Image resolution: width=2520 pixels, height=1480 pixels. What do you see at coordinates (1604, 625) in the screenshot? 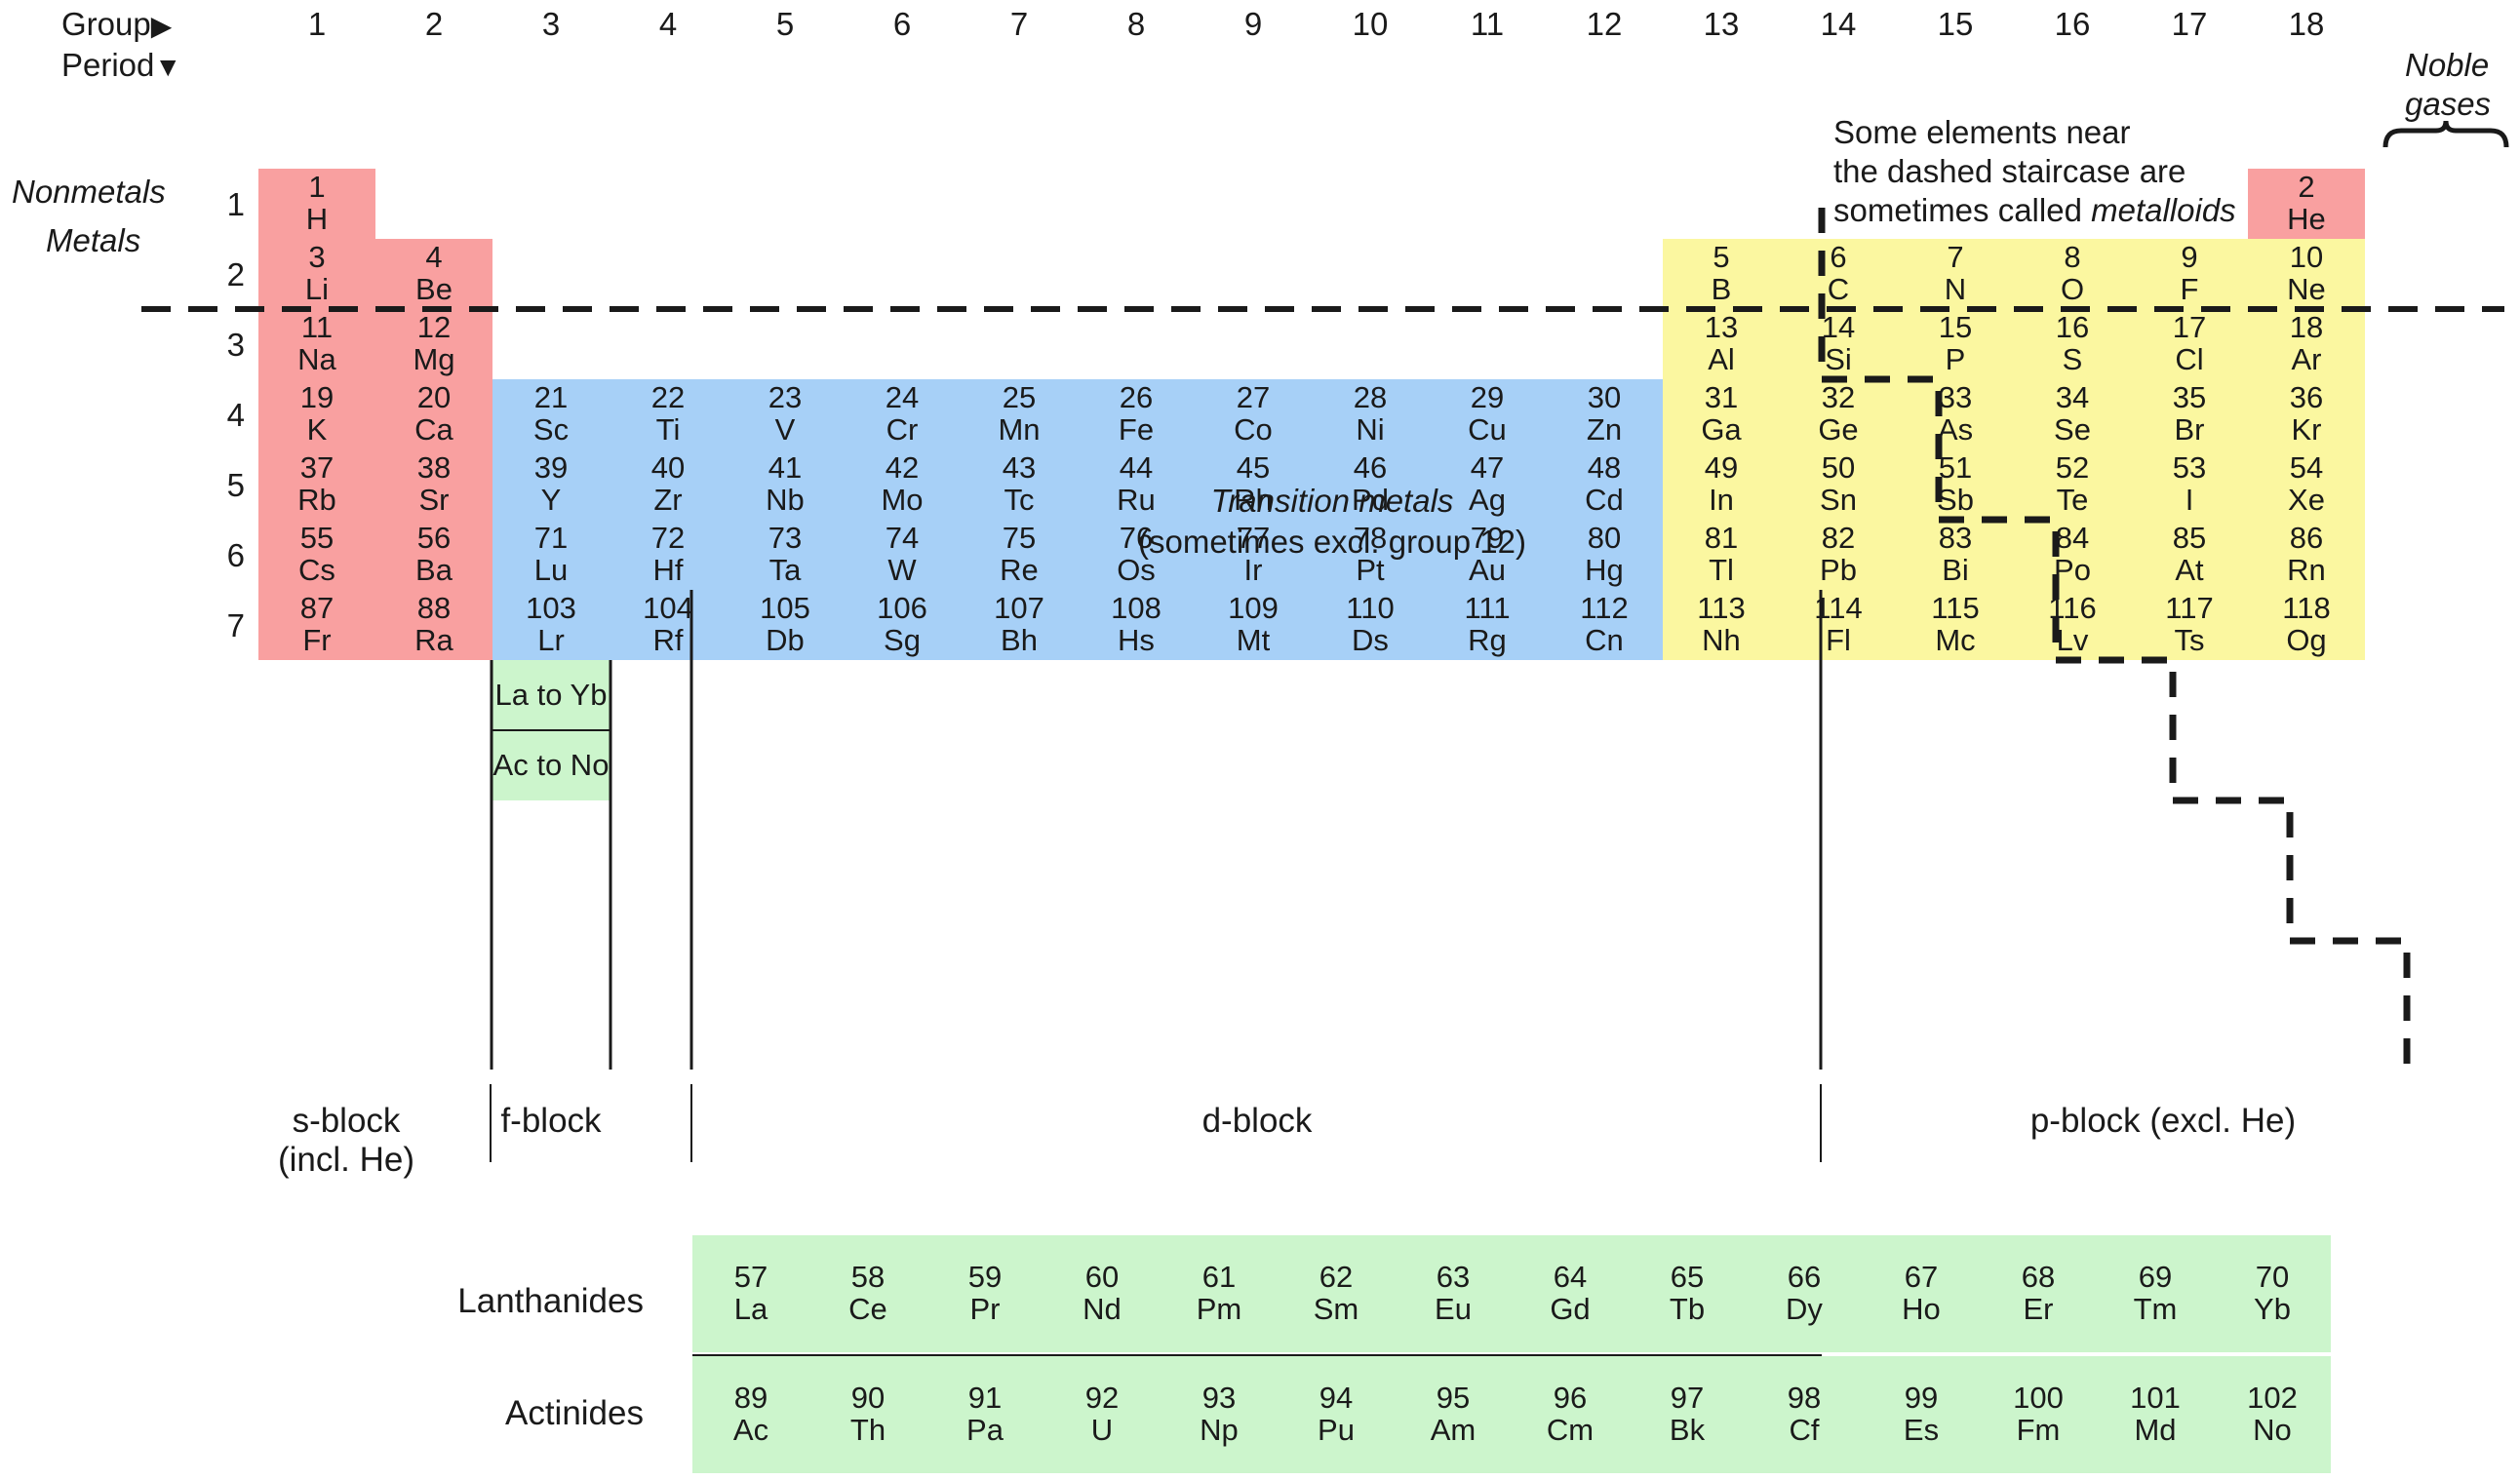
I see `element-cell-Cn: 112 Cn` at bounding box center [1604, 625].